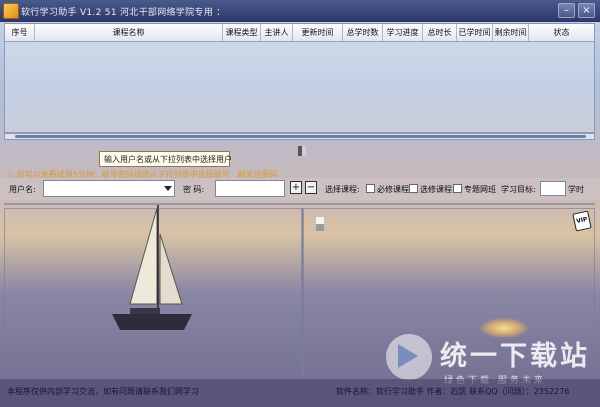  What do you see at coordinates (586, 10) in the screenshot?
I see `close-button: ×` at bounding box center [586, 10].